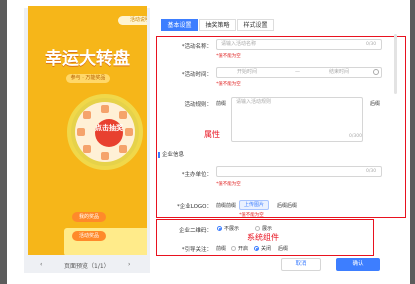 The width and height of the screenshot is (415, 284). I want to click on system-component-annotation-label: 系统组件, so click(263, 237).